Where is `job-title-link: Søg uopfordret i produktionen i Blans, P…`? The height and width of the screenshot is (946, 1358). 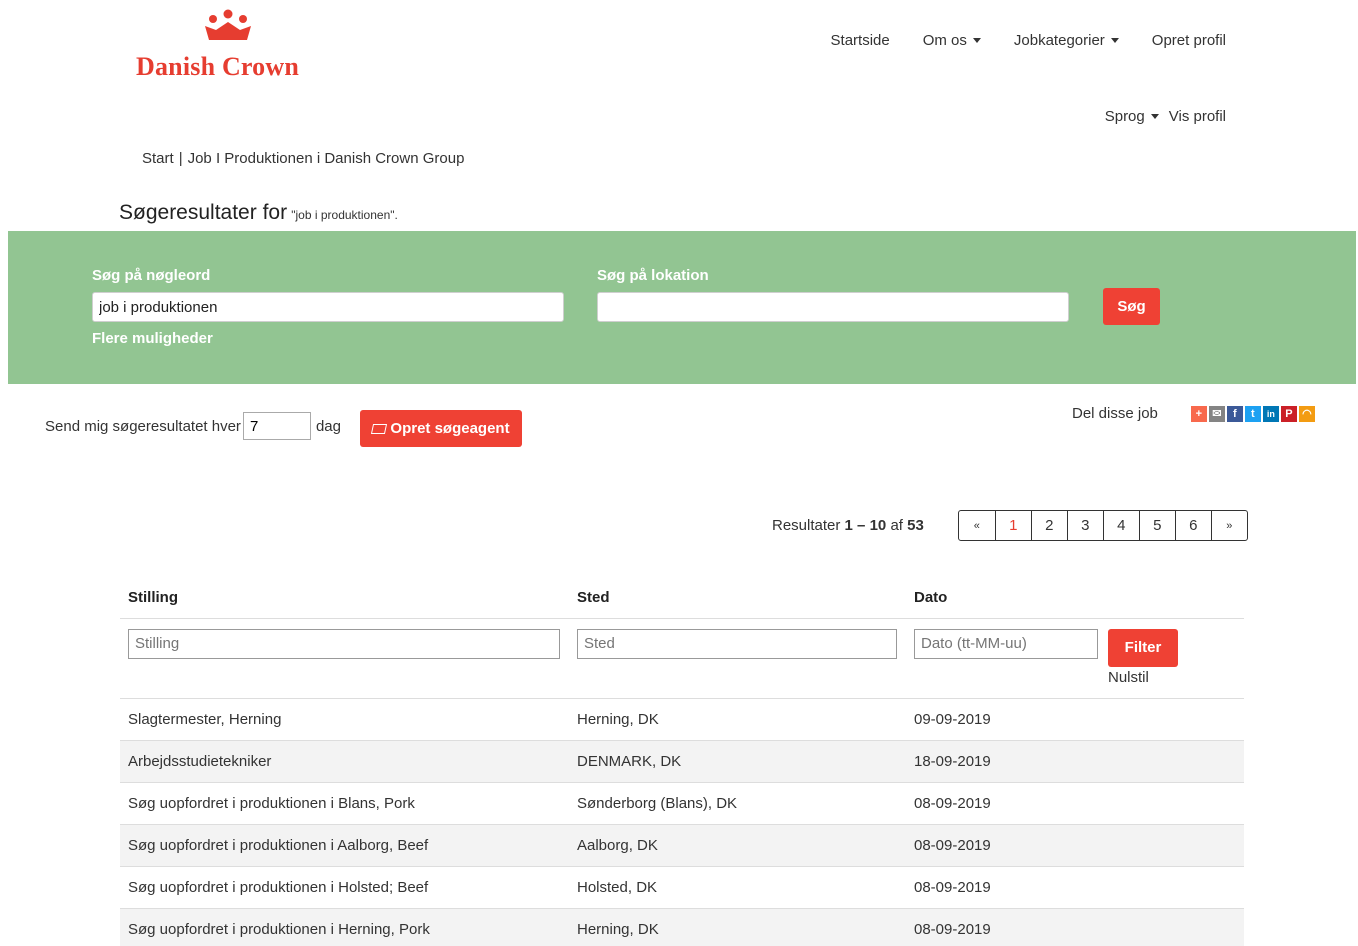
job-title-link: Søg uopfordret i produktionen i Blans, P… is located at coordinates (344, 803).